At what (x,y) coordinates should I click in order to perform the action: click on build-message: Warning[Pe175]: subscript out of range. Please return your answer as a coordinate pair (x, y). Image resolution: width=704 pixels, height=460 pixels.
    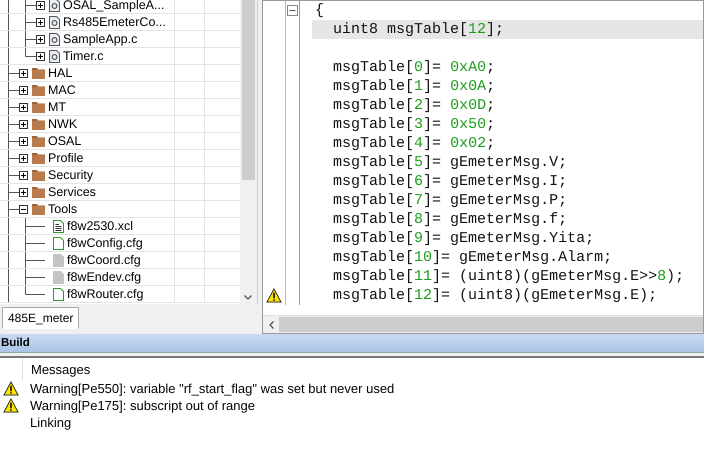
    Looking at the image, I should click on (138, 405).